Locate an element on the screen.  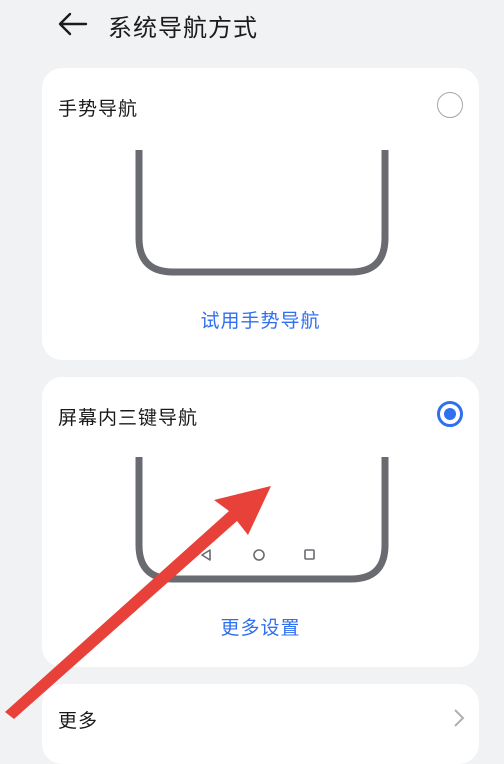
more-label: 更多 is located at coordinates (78, 721).